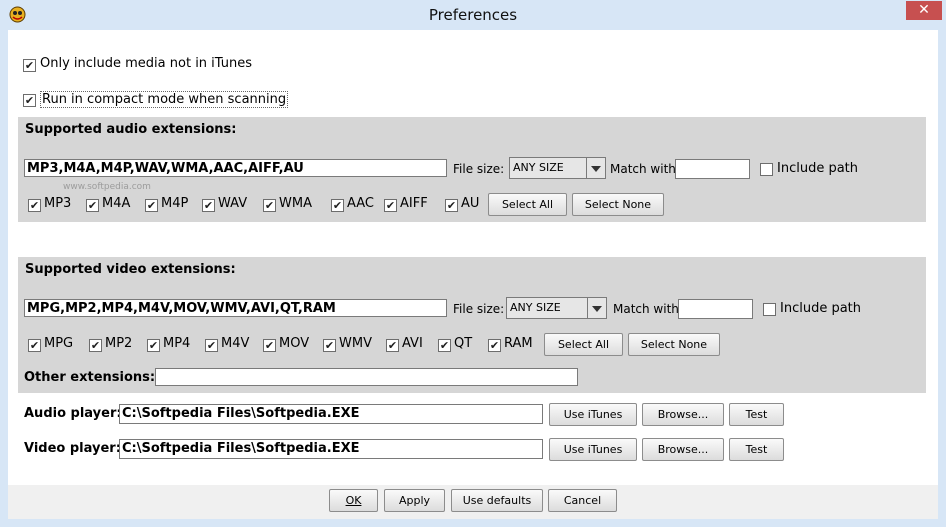 The height and width of the screenshot is (527, 946). I want to click on cancel-button: Cancel, so click(582, 500).